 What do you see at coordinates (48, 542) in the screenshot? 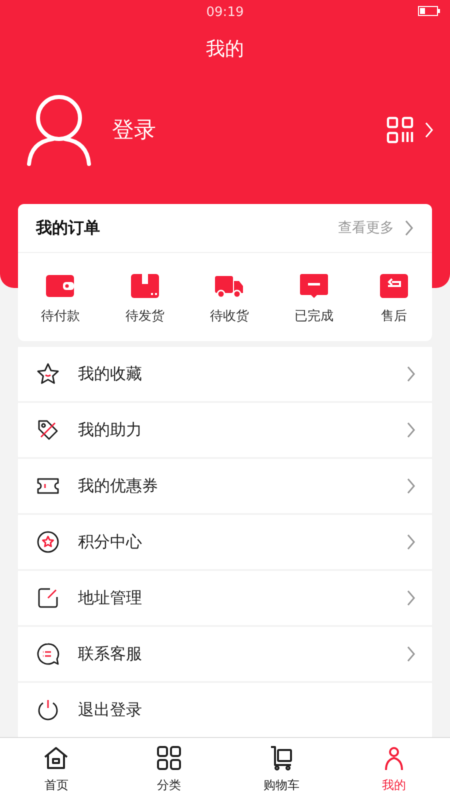
I see `points-icon` at bounding box center [48, 542].